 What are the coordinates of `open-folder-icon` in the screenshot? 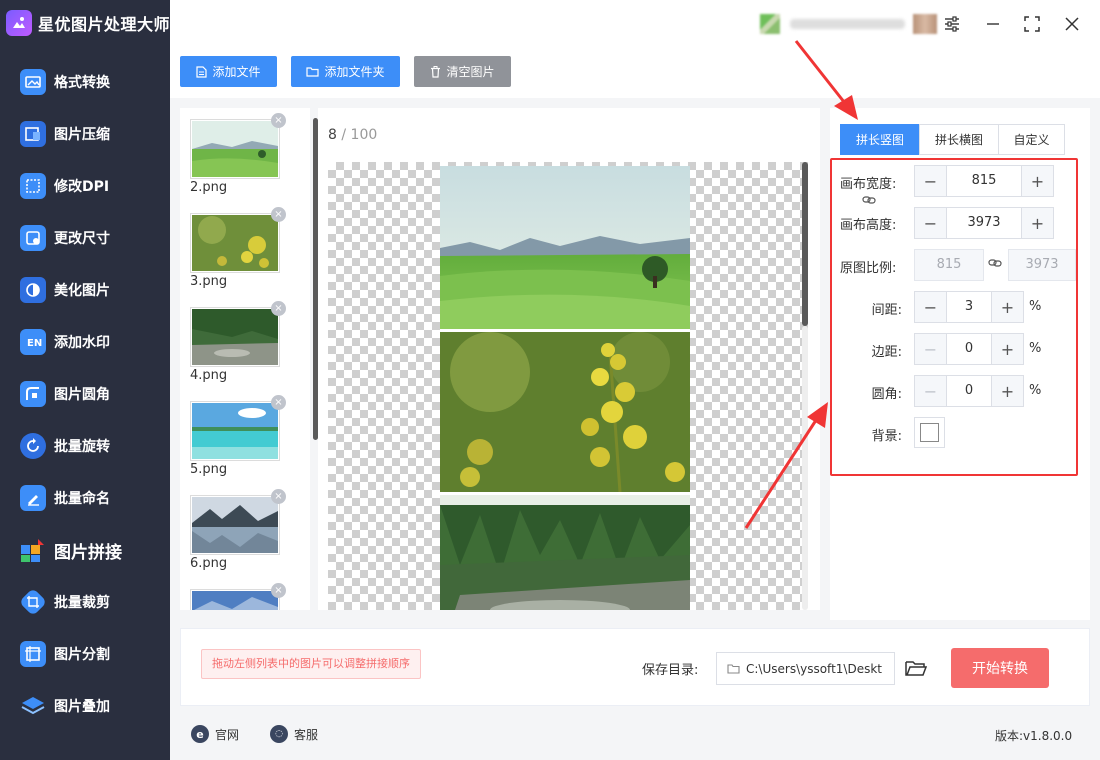 It's located at (916, 668).